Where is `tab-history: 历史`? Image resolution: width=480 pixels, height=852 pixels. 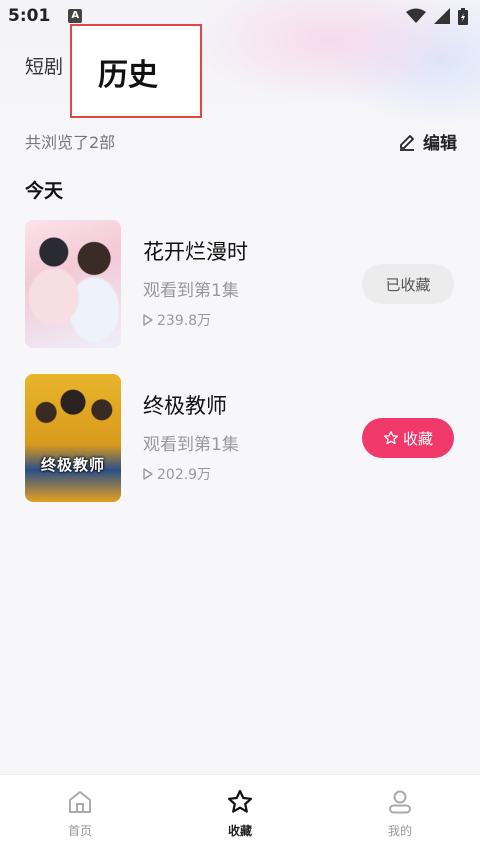
tab-history: 历史 is located at coordinates (136, 71).